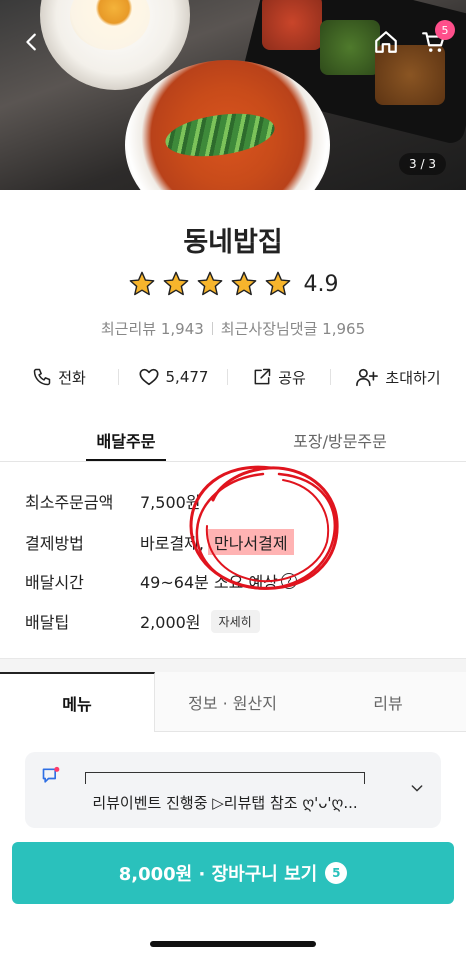 This screenshot has height=958, width=466. What do you see at coordinates (262, 376) in the screenshot?
I see `share-icon` at bounding box center [262, 376].